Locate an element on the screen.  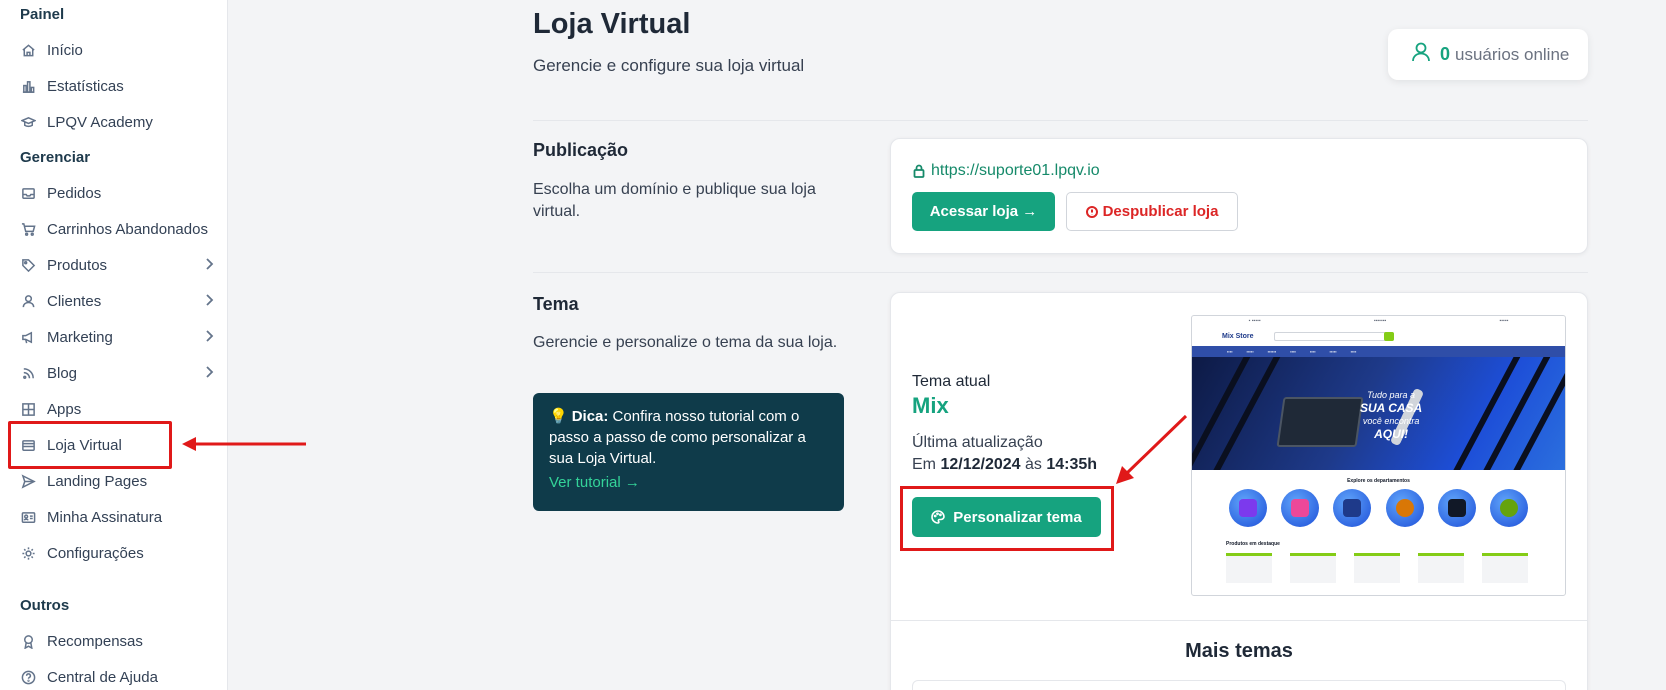
sidebar-item-label: Início is located at coordinates (65, 50).